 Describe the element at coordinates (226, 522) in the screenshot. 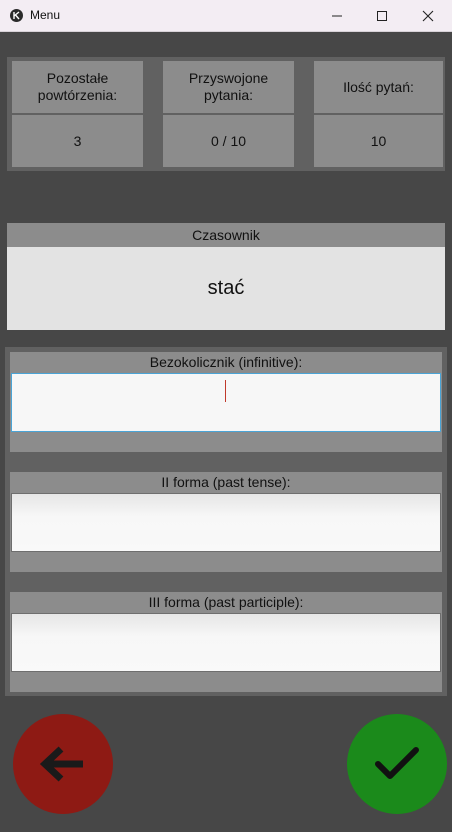

I see `past-tense-input` at that location.